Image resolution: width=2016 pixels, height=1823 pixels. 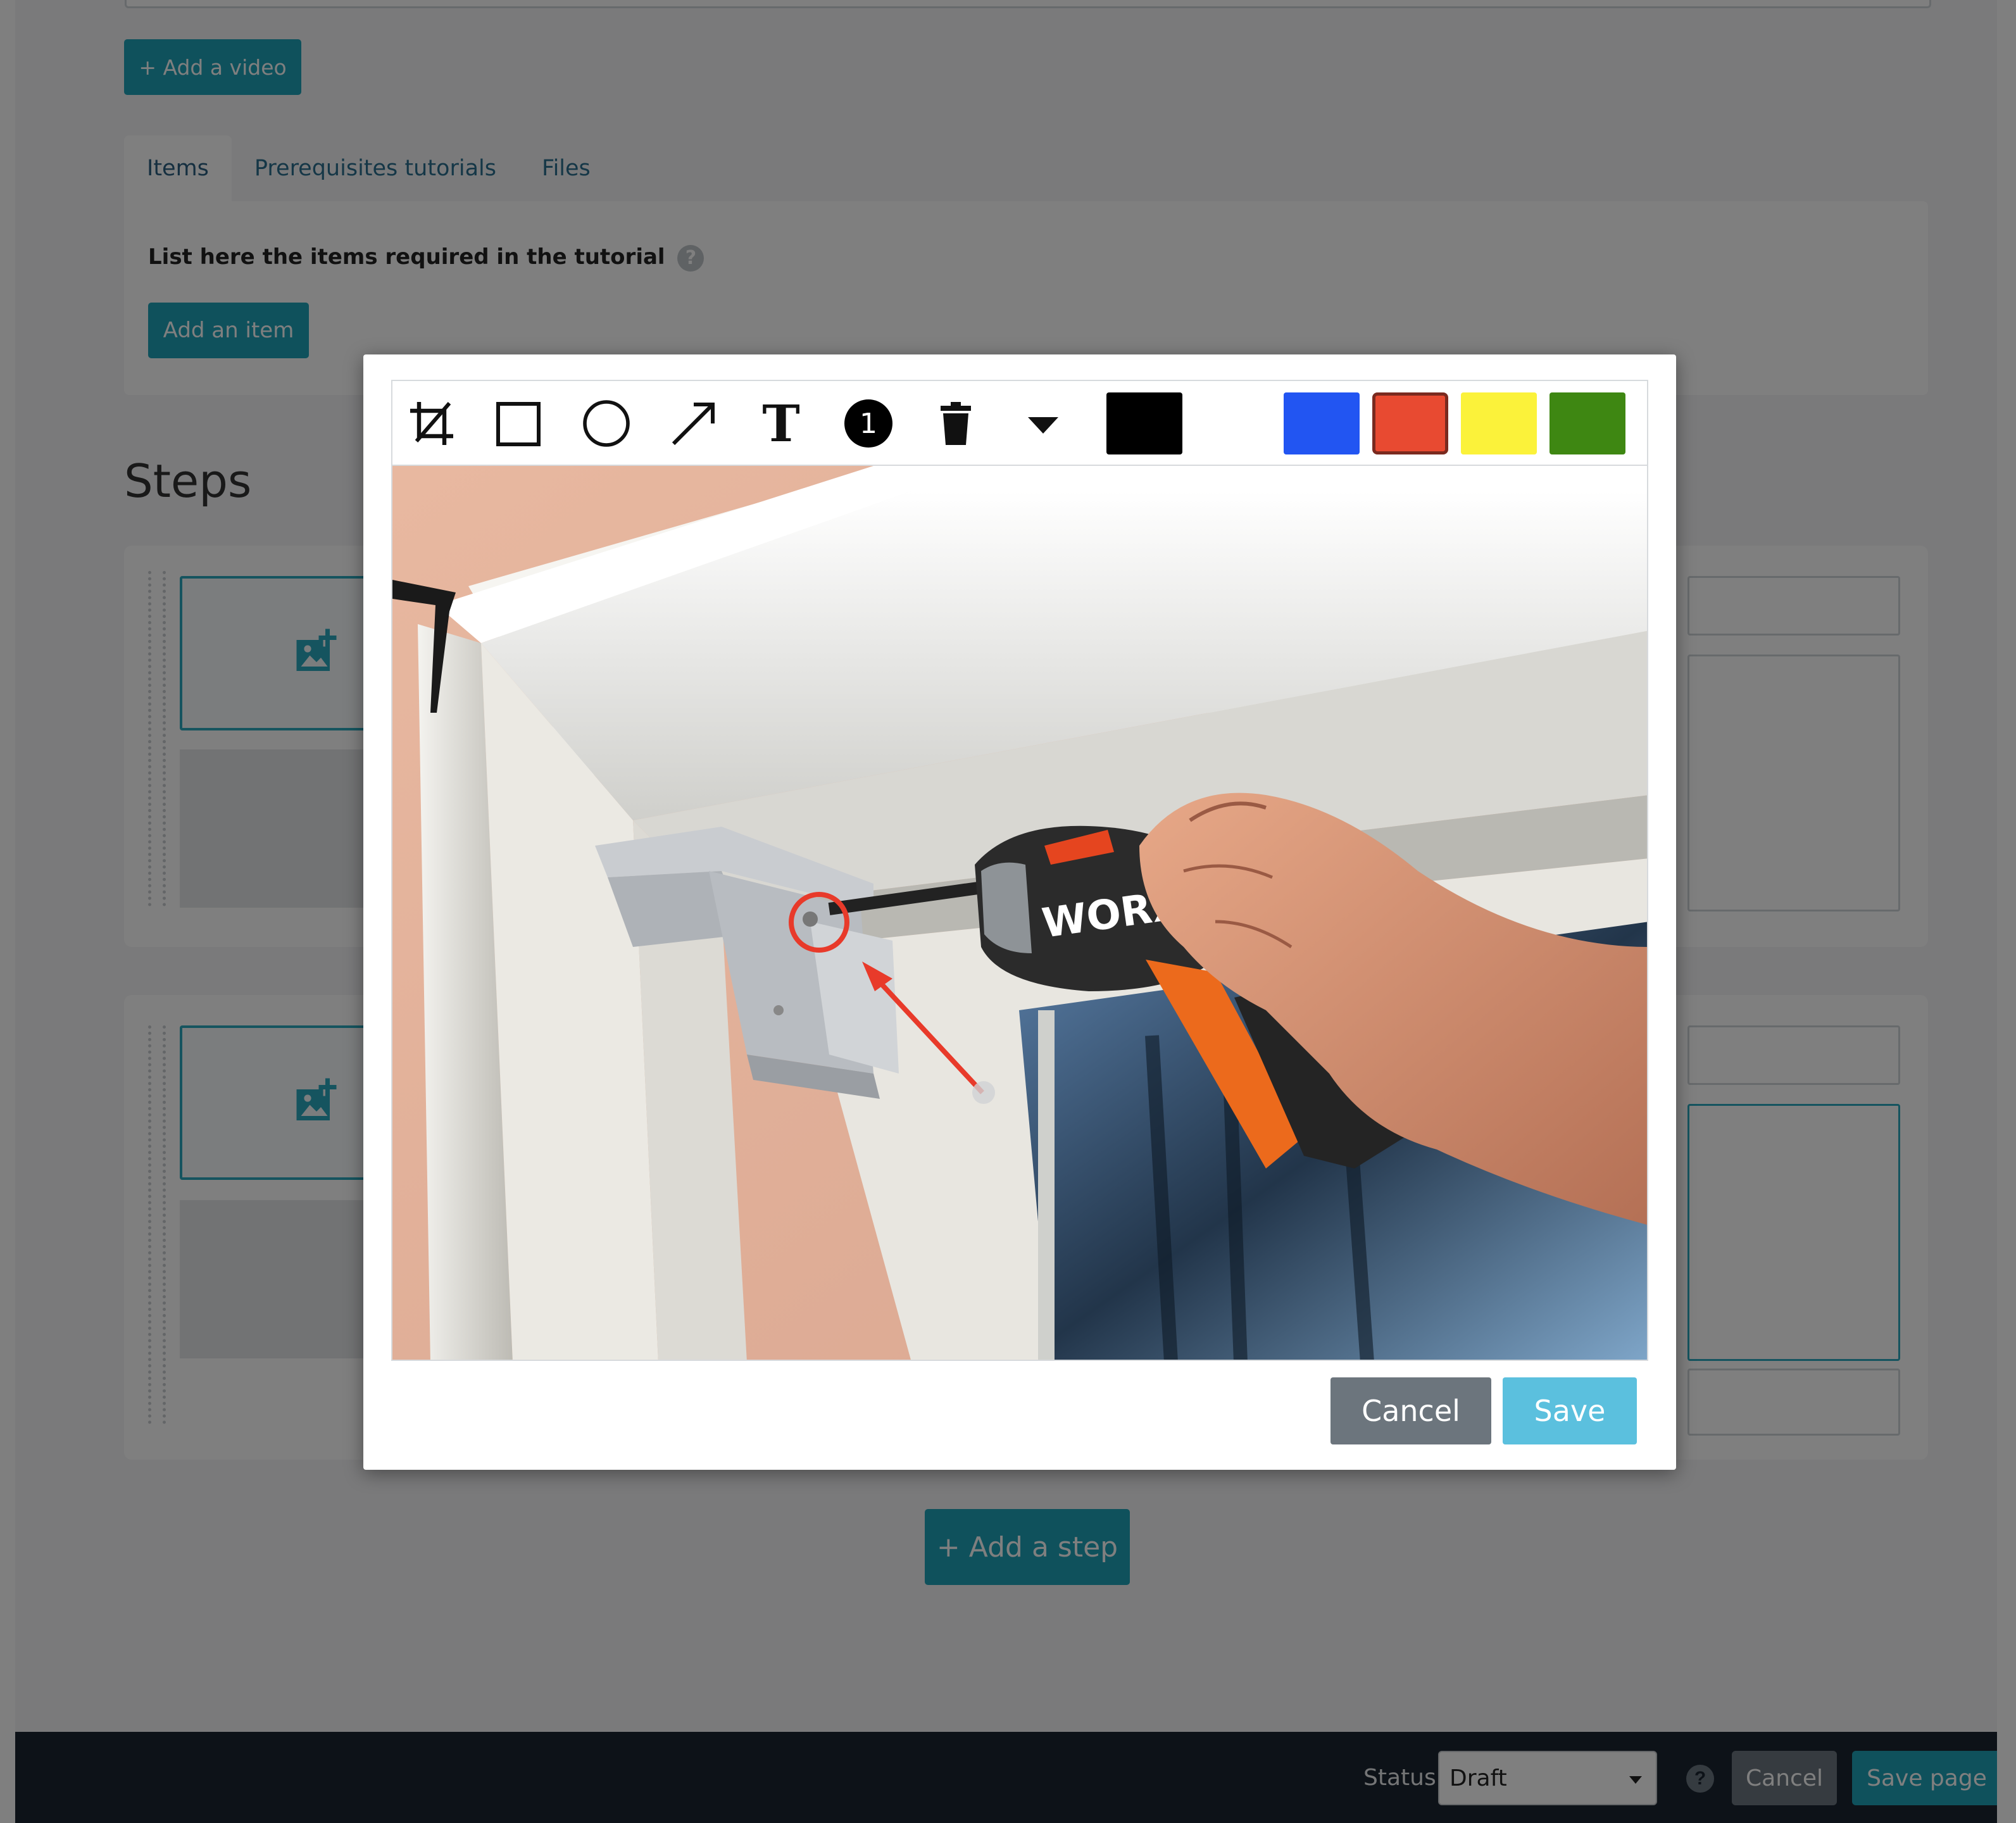 What do you see at coordinates (983, 1092) in the screenshot?
I see `annotation-handle` at bounding box center [983, 1092].